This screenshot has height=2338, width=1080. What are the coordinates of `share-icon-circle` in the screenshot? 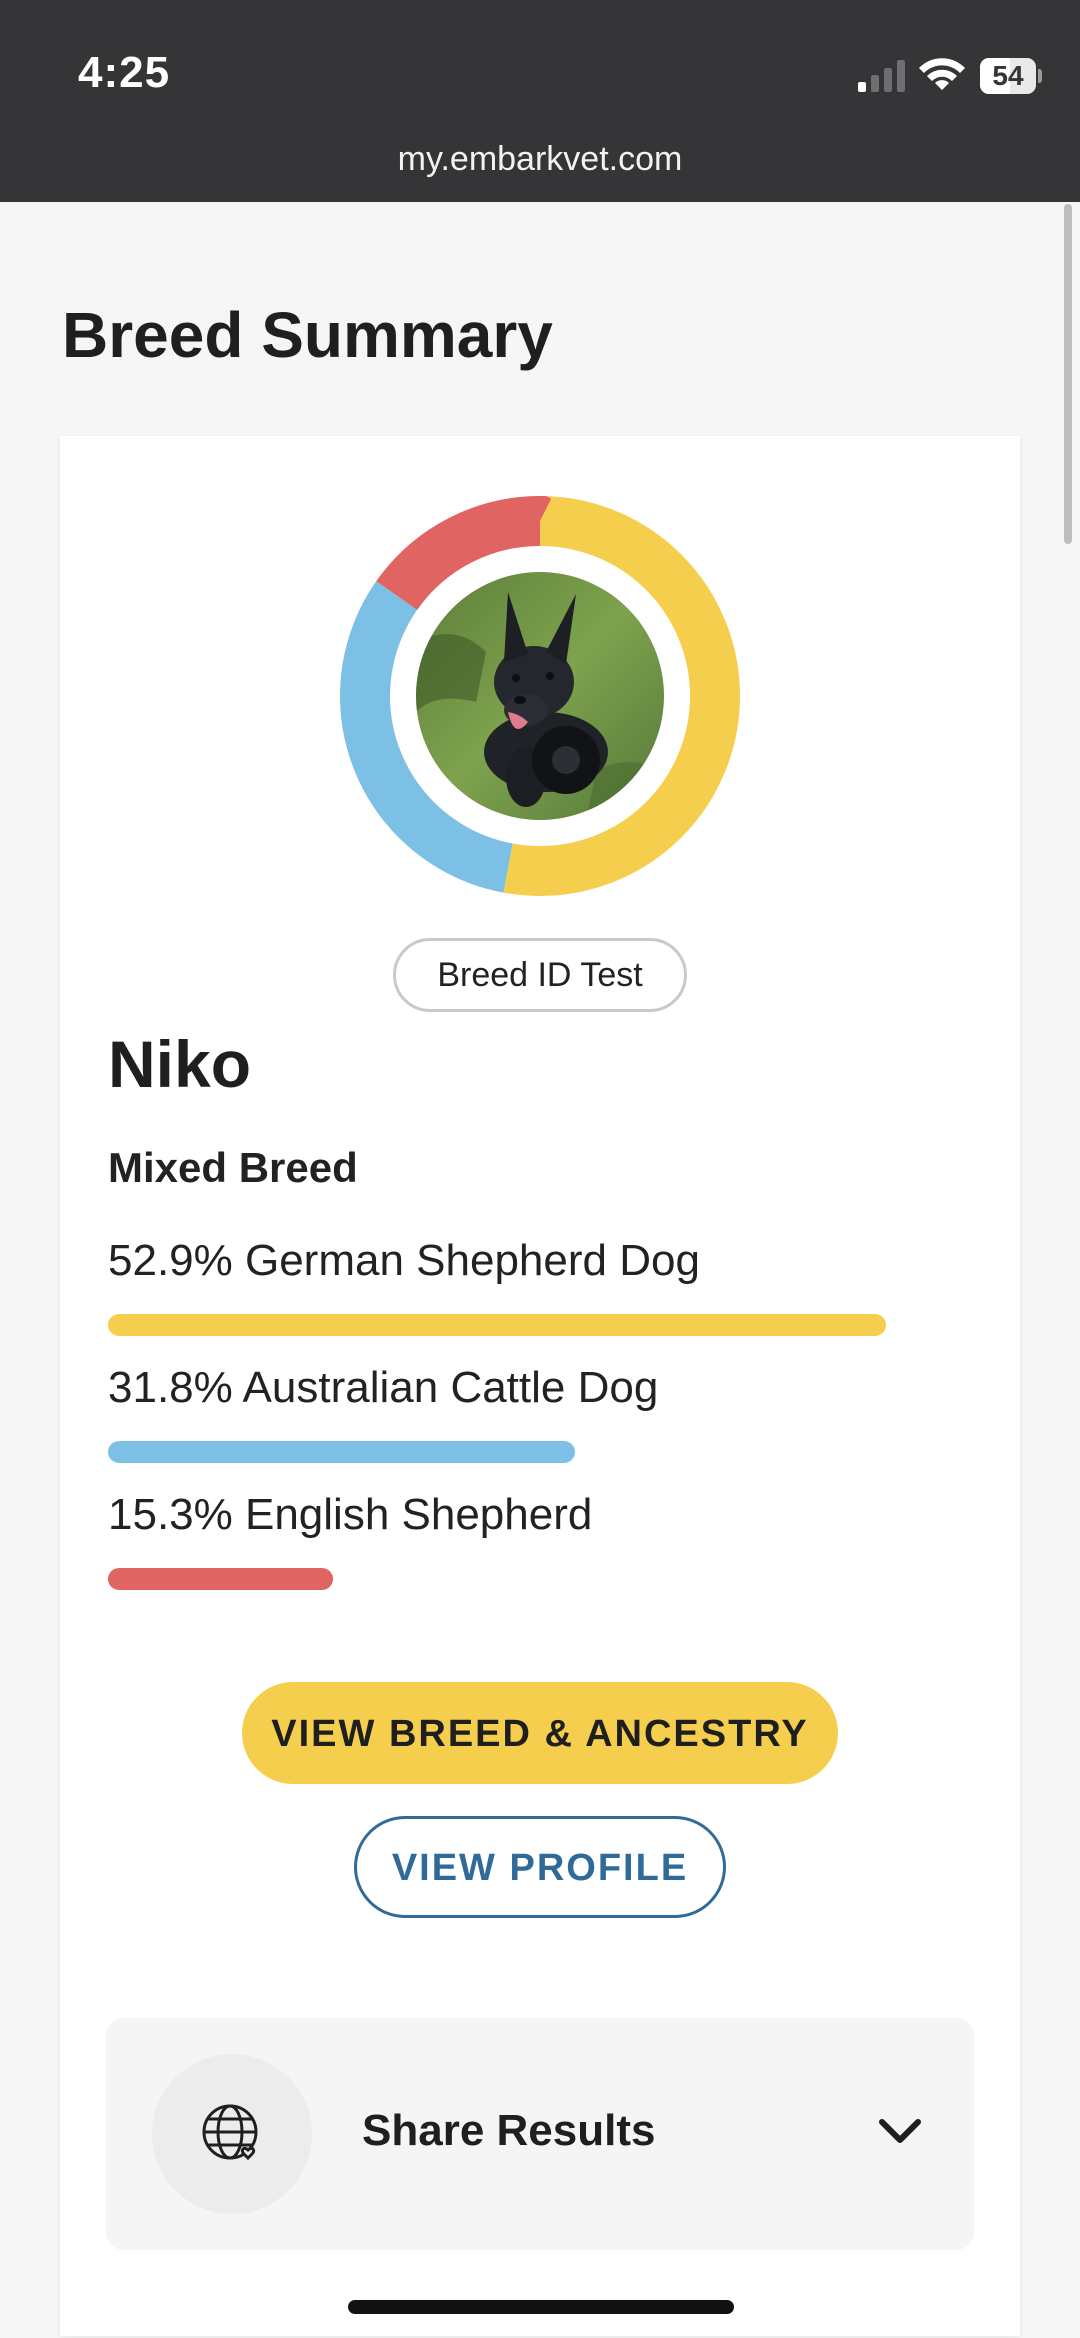 It's located at (232, 2134).